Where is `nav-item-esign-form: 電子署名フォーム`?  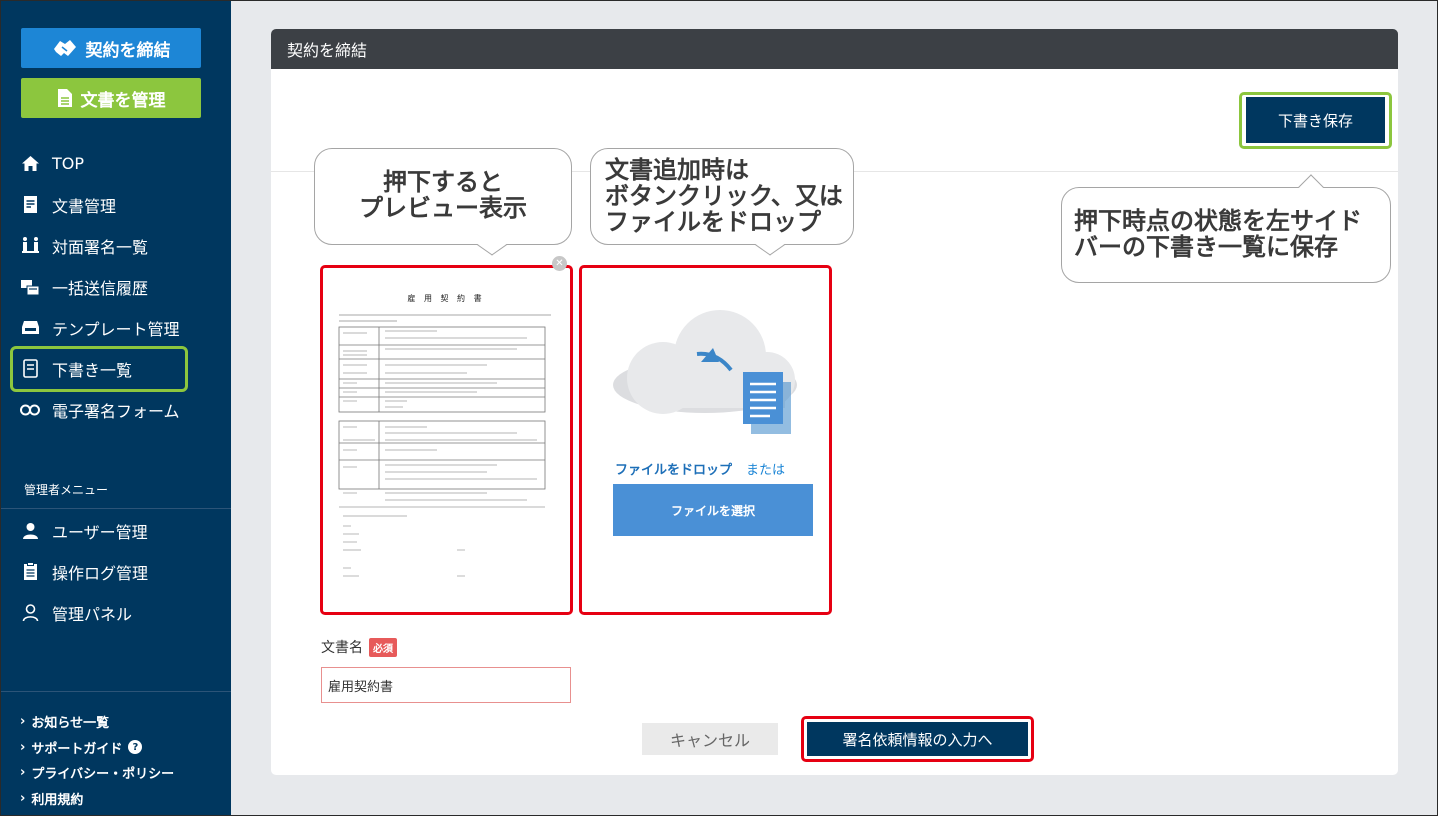 nav-item-esign-form: 電子署名フォーム is located at coordinates (115, 409).